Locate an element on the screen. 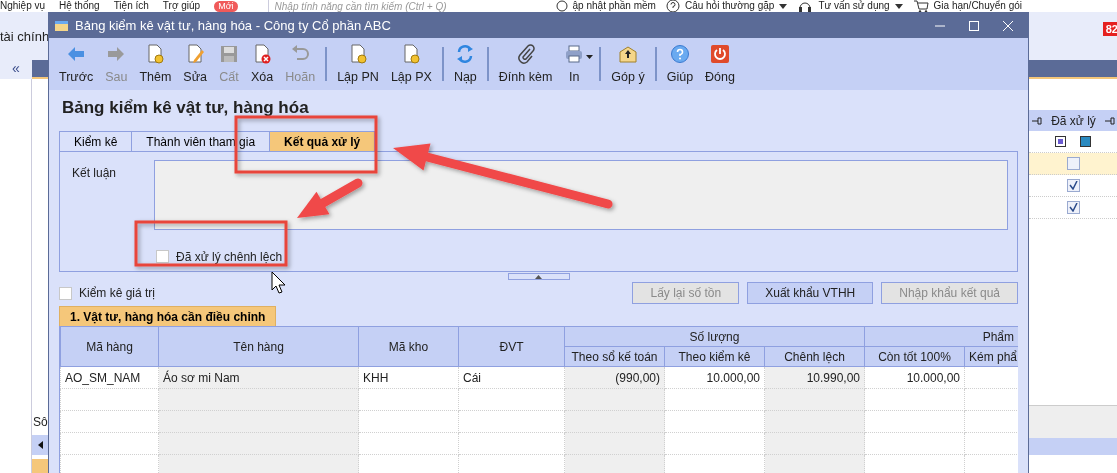 The image size is (1117, 473). arrow-right-icon is located at coordinates (116, 54).